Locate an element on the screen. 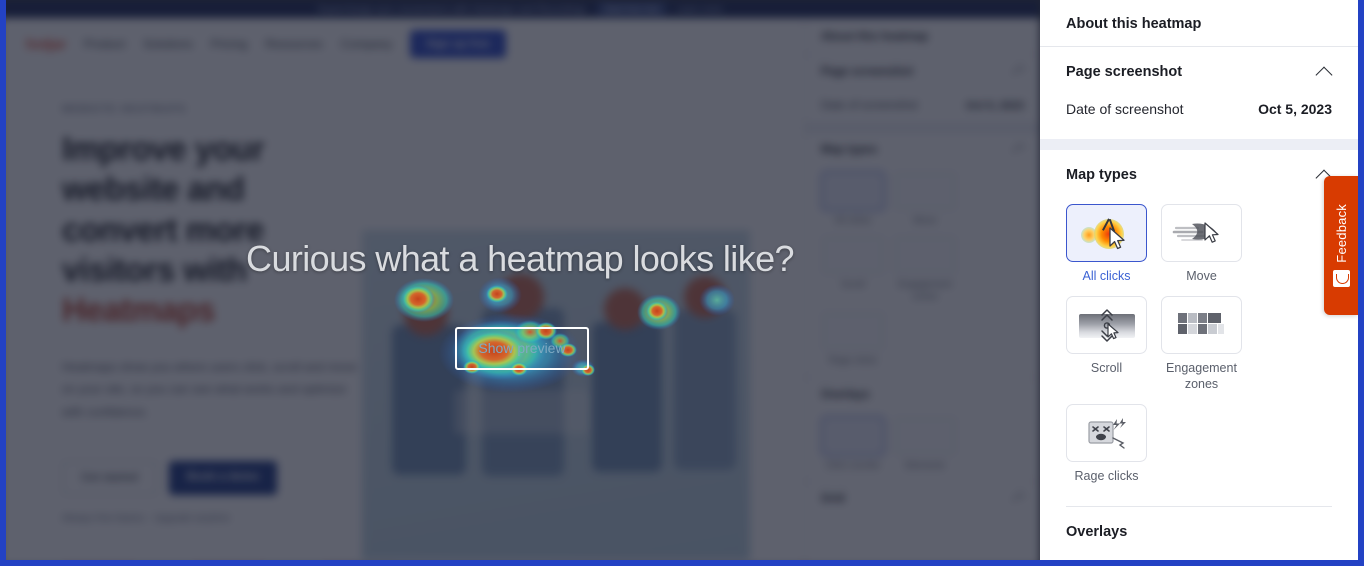 The width and height of the screenshot is (1364, 566). window-border-bottom is located at coordinates (682, 563).